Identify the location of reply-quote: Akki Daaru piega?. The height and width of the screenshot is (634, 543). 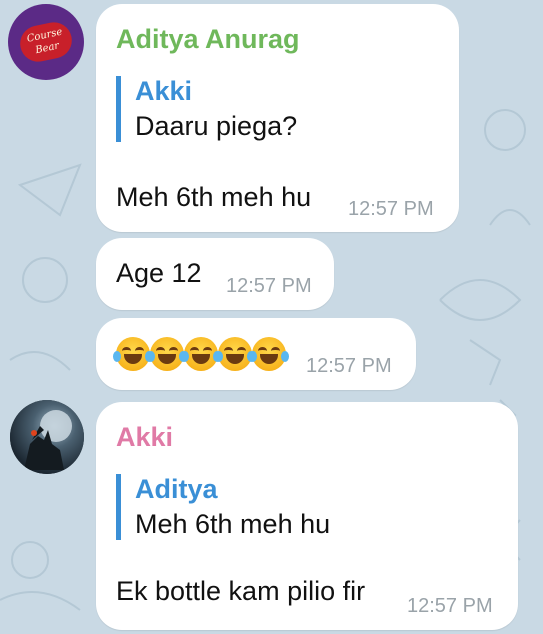
(206, 109).